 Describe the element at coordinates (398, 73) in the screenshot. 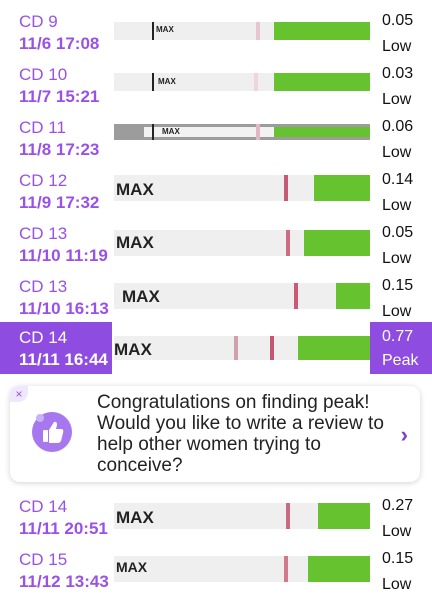

I see `lh-value: 0.03` at that location.